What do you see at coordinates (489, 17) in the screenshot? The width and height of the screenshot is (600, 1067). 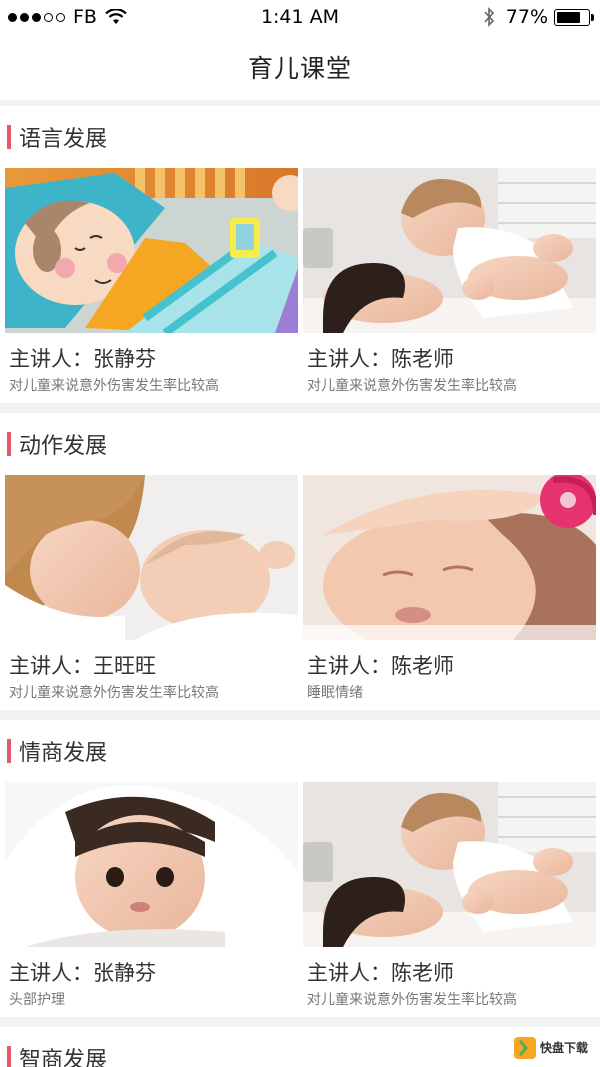 I see `bluetooth-icon` at bounding box center [489, 17].